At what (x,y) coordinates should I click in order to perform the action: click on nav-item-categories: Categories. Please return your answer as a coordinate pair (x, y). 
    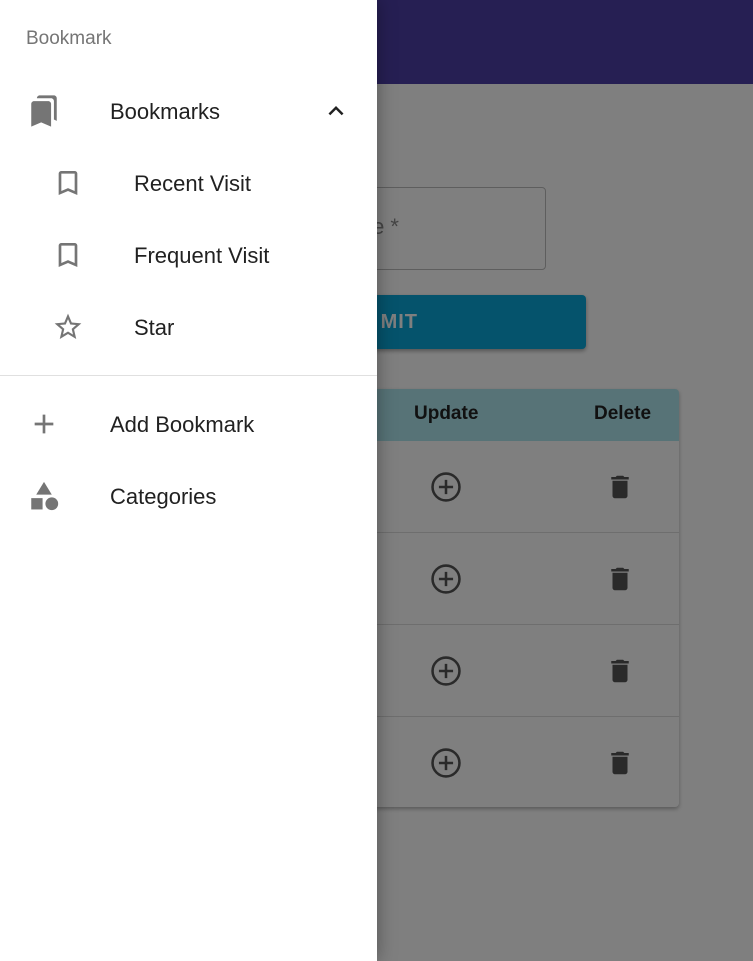
    Looking at the image, I should click on (188, 496).